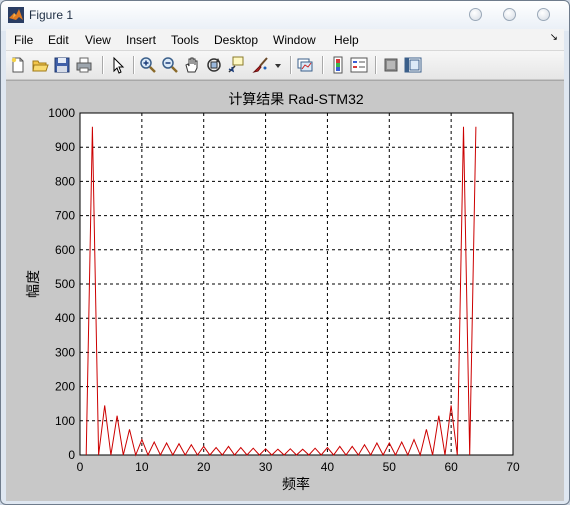 The image size is (570, 505). What do you see at coordinates (170, 65) in the screenshot?
I see `zoom-out-icon` at bounding box center [170, 65].